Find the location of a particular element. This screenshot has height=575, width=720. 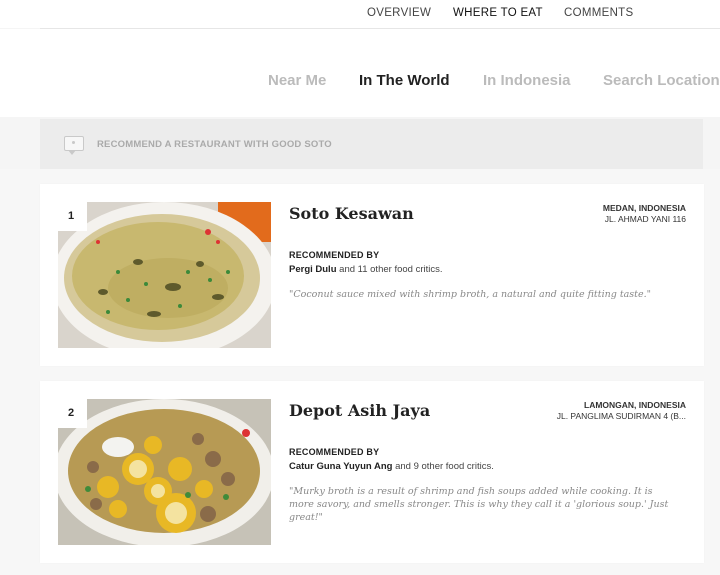

critic-name: Pergi Dulu is located at coordinates (313, 269).